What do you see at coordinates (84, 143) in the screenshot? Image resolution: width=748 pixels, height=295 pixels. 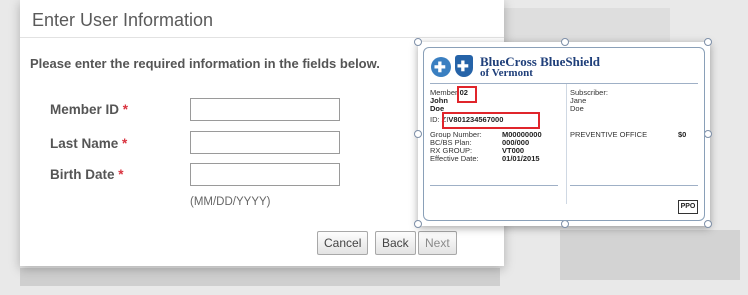 I see `last-name-label-text: Last Name` at bounding box center [84, 143].